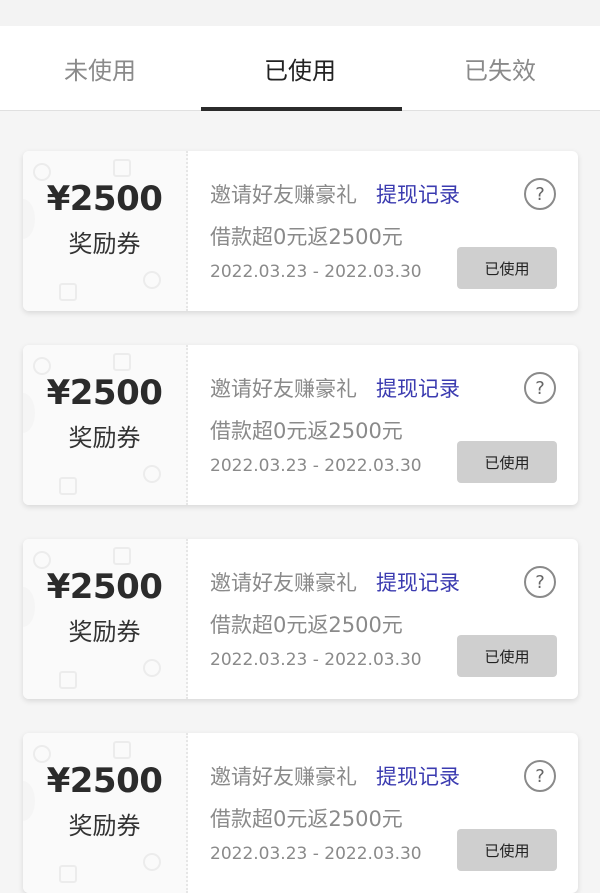  Describe the element at coordinates (301, 109) in the screenshot. I see `active-tab-indicator` at that location.